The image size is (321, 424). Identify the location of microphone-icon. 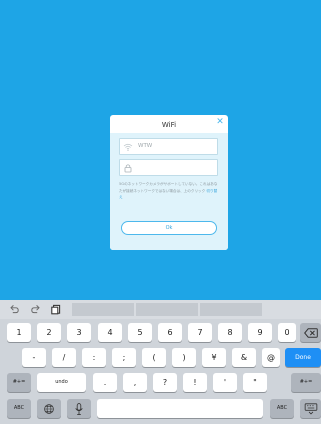
(79, 408).